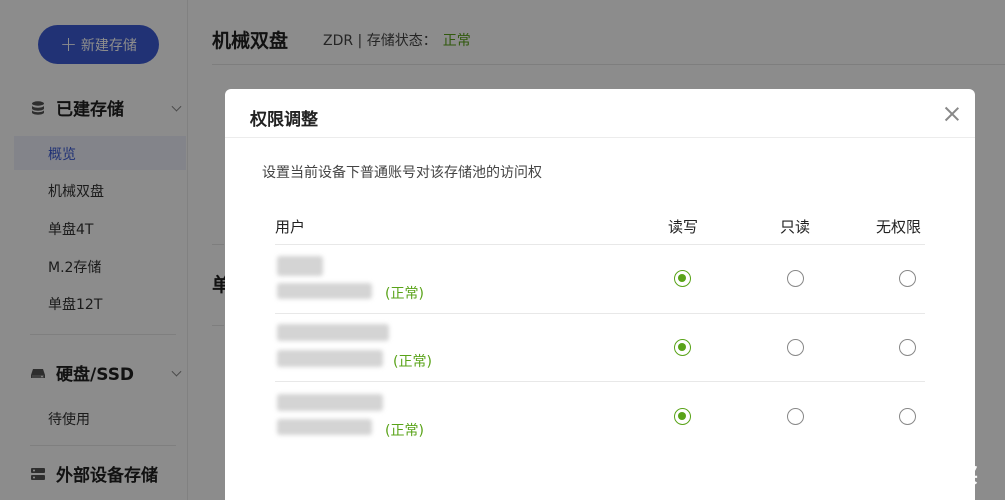  What do you see at coordinates (853, 473) in the screenshot?
I see `watermark-logo: 值` at bounding box center [853, 473].